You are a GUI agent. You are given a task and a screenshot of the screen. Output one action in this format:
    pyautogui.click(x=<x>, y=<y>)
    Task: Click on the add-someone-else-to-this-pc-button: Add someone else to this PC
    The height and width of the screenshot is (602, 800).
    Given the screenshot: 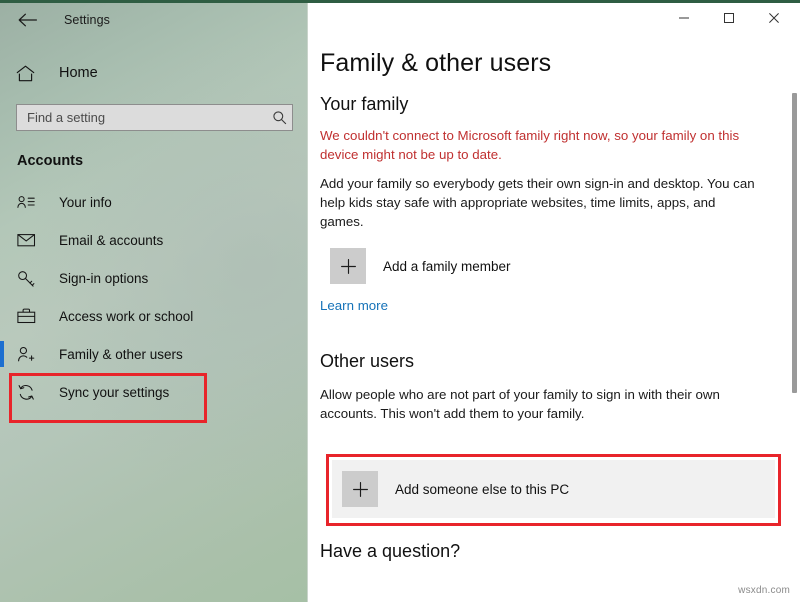 What is the action you would take?
    pyautogui.click(x=553, y=489)
    